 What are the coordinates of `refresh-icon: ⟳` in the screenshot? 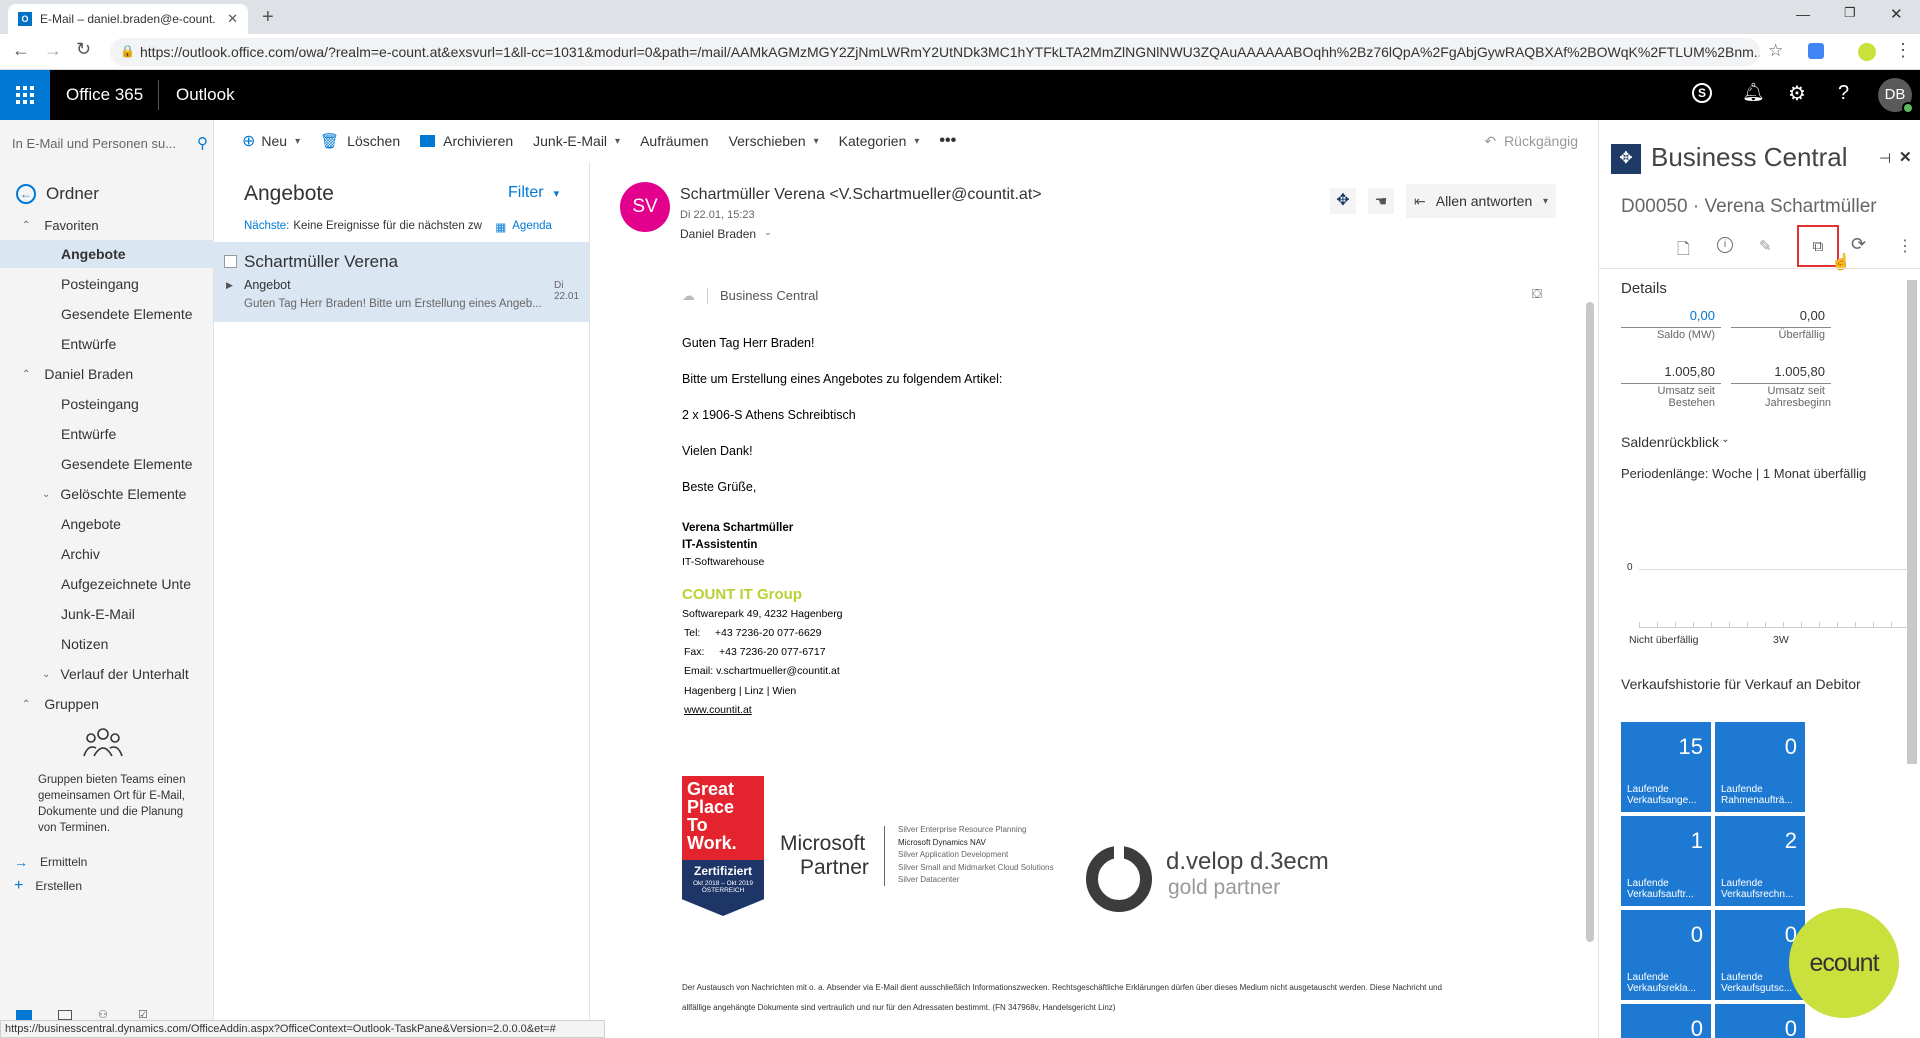 It's located at (1858, 244).